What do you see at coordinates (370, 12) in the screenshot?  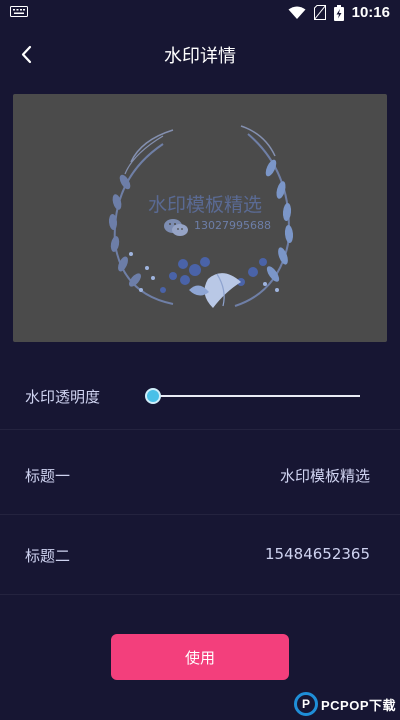 I see `status-time: 10:16` at bounding box center [370, 12].